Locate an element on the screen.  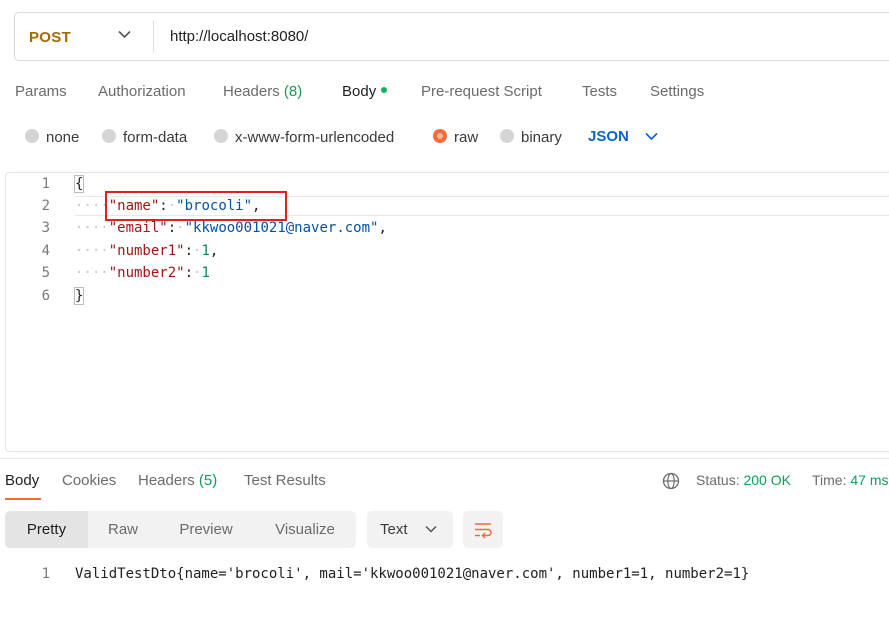
view-mode-visualize: Visualize is located at coordinates (305, 529).